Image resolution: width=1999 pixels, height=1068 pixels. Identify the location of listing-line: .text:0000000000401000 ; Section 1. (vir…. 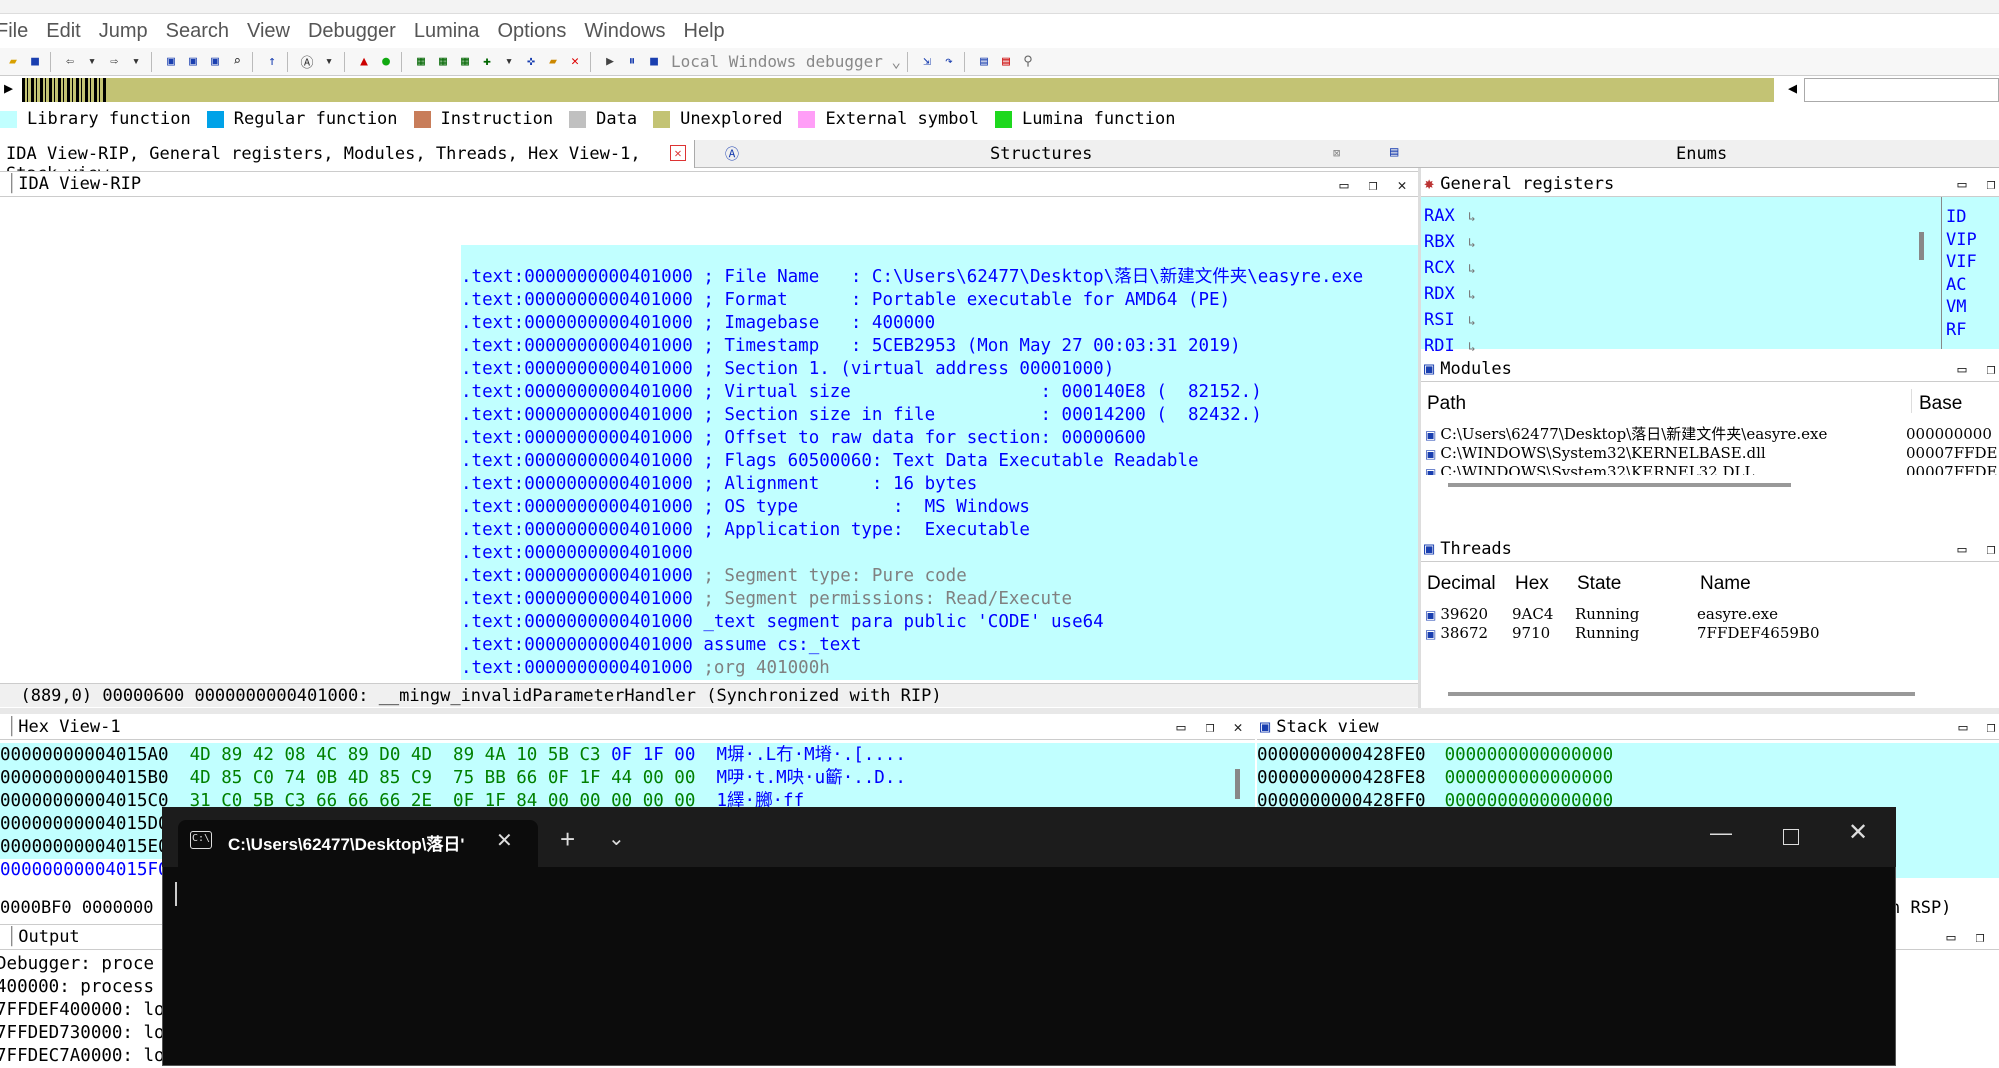
(939, 369).